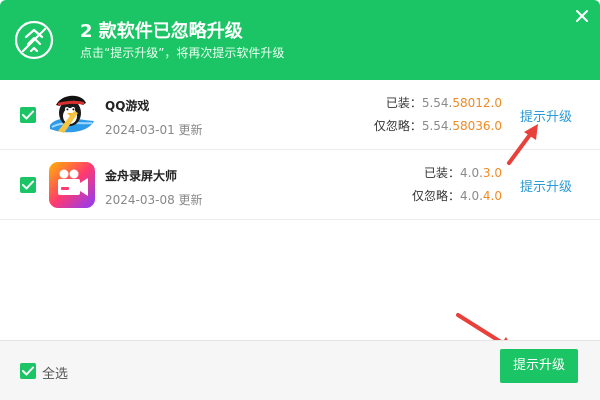 This screenshot has width=600, height=400. What do you see at coordinates (582, 16) in the screenshot?
I see `close-icon` at bounding box center [582, 16].